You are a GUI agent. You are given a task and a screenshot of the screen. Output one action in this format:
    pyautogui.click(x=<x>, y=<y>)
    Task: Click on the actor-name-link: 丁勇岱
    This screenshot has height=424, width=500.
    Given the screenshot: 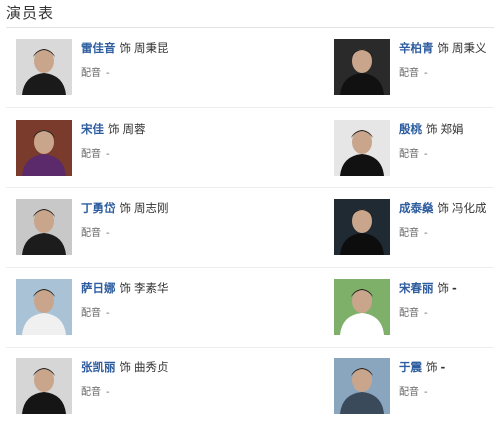 What is the action you would take?
    pyautogui.click(x=98, y=208)
    